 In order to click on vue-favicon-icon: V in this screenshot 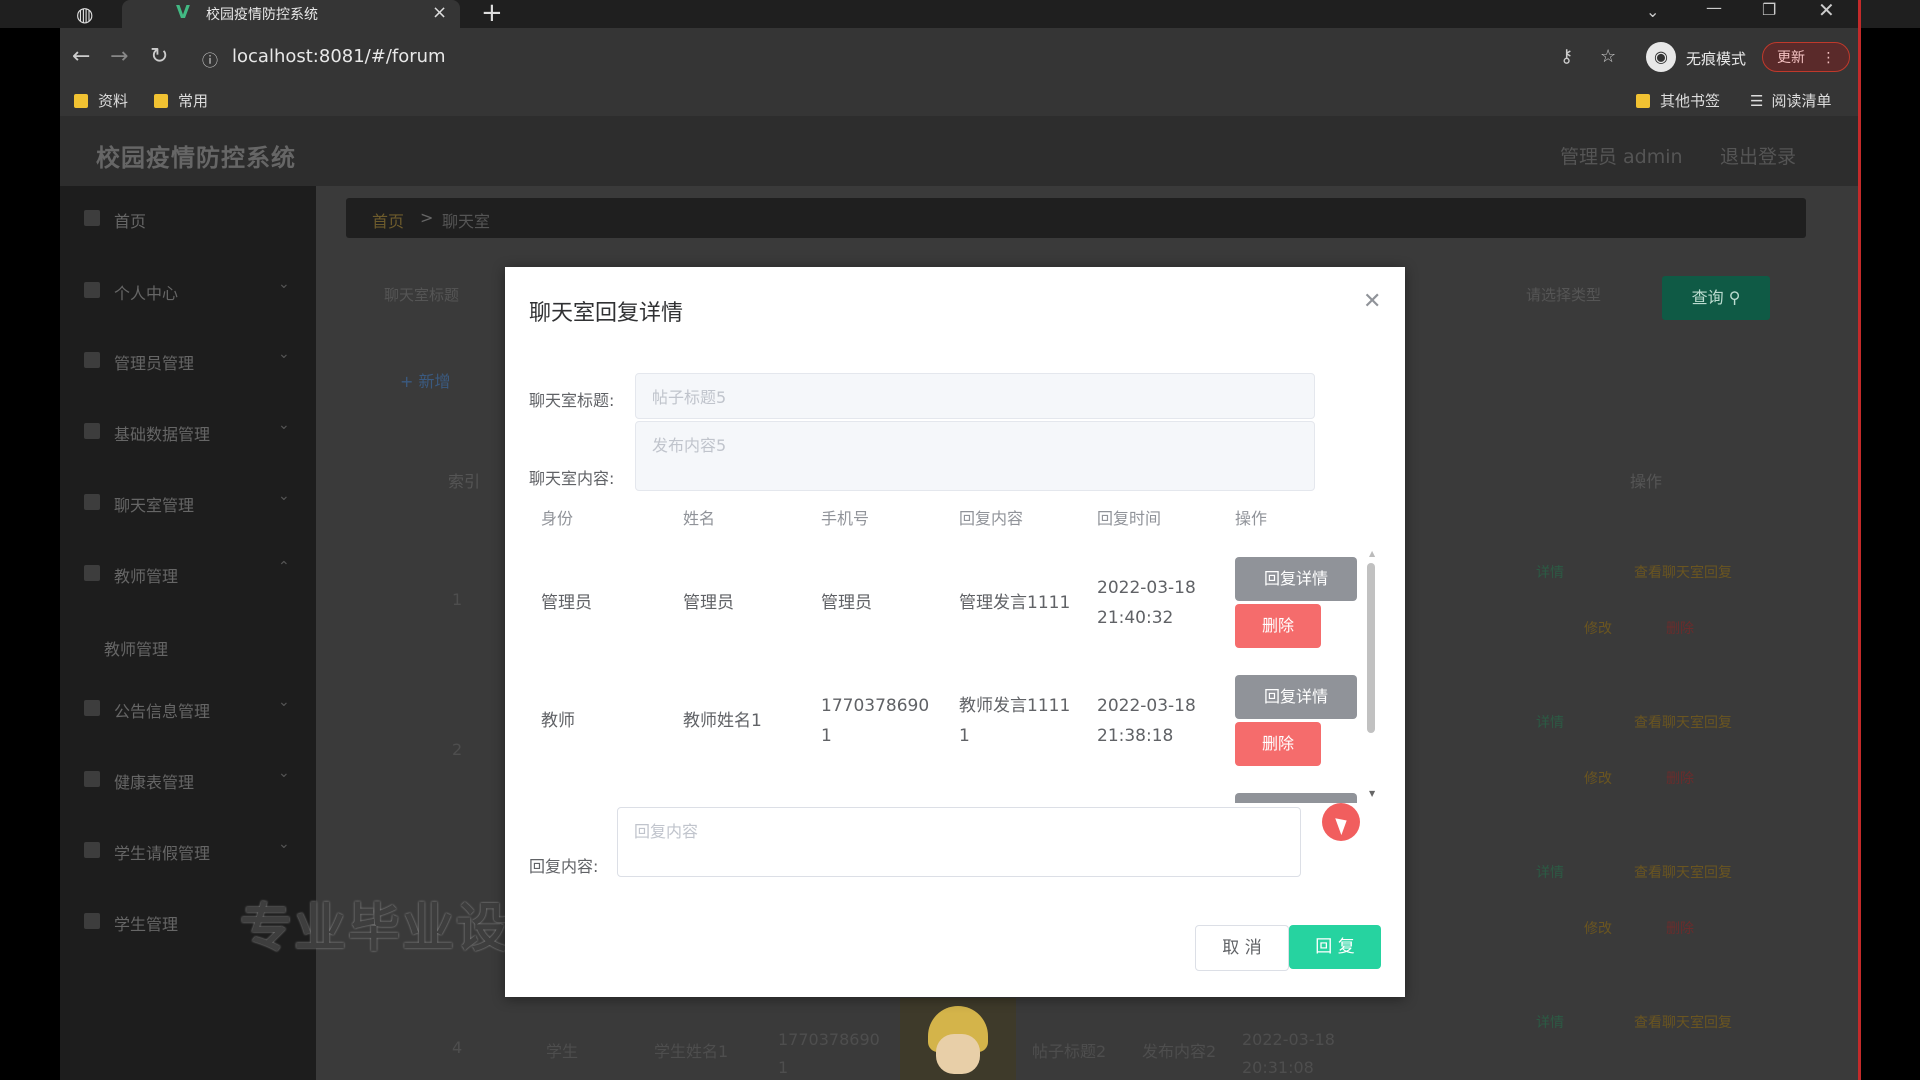, I will do `click(183, 12)`.